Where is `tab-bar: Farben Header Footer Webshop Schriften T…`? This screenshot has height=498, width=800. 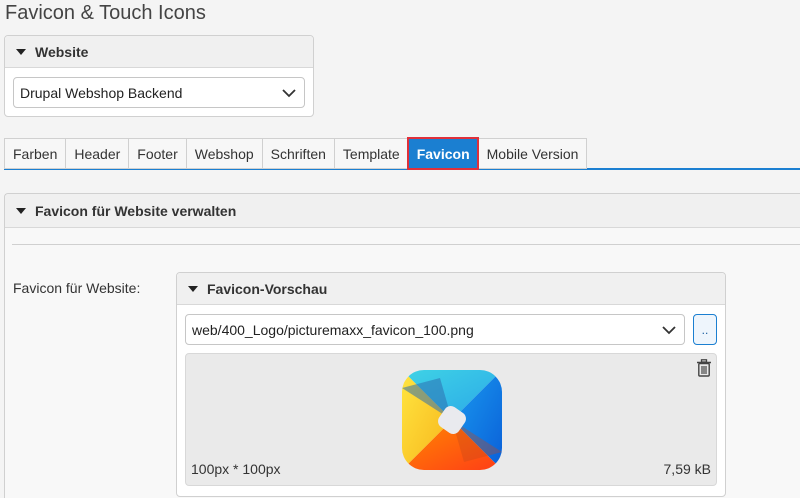 tab-bar: Farben Header Footer Webshop Schriften T… is located at coordinates (402, 153).